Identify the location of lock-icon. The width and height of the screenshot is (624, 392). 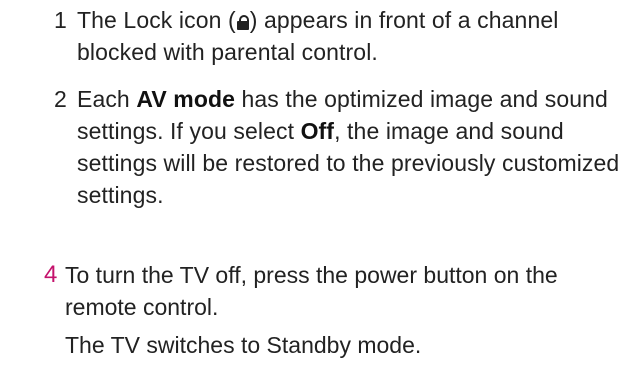
(242, 22).